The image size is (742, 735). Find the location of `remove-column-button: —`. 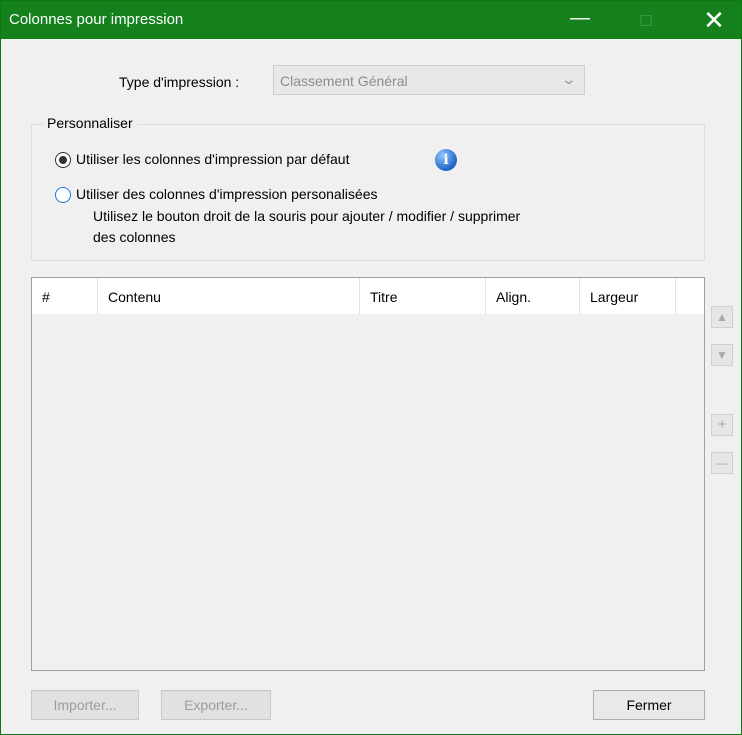

remove-column-button: — is located at coordinates (722, 463).